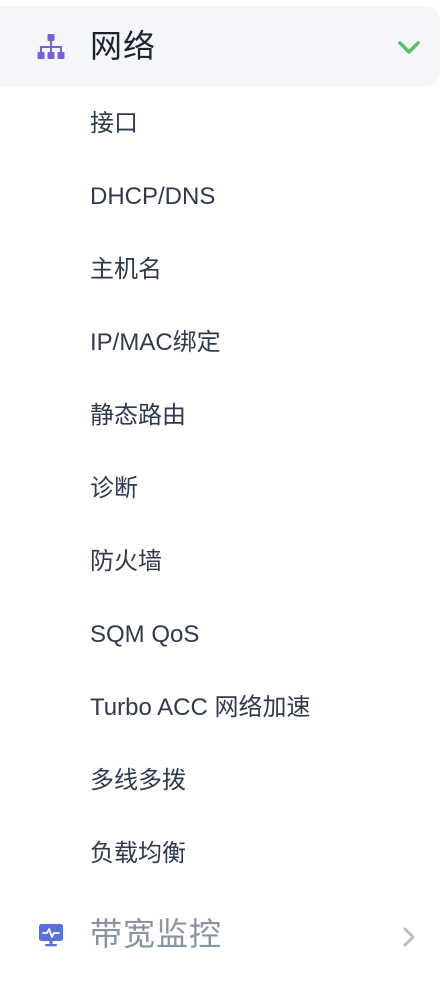 This screenshot has width=442, height=994. Describe the element at coordinates (155, 343) in the screenshot. I see `menu-item-ip-mac-binding: IP/MAC绑定` at that location.